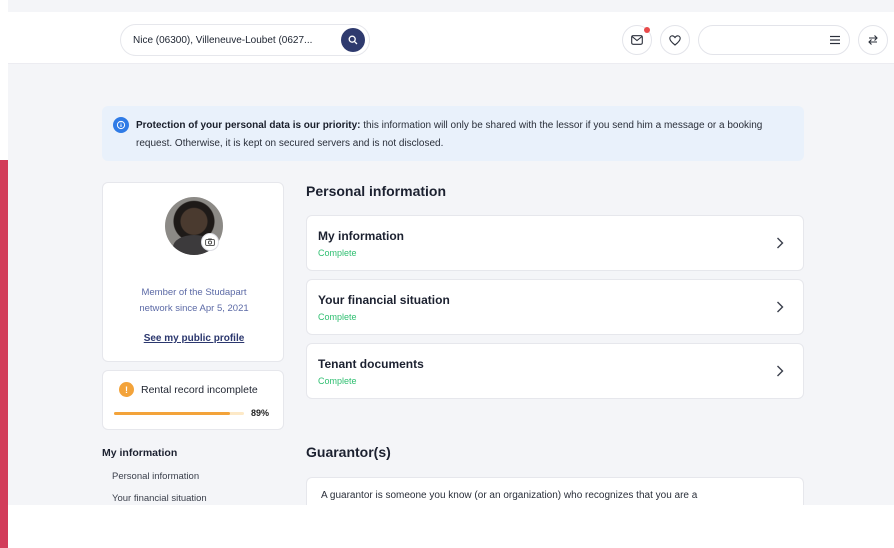 The width and height of the screenshot is (894, 548). What do you see at coordinates (555, 371) in the screenshot?
I see `tenant-documents-row: Tenant documents Complete` at bounding box center [555, 371].